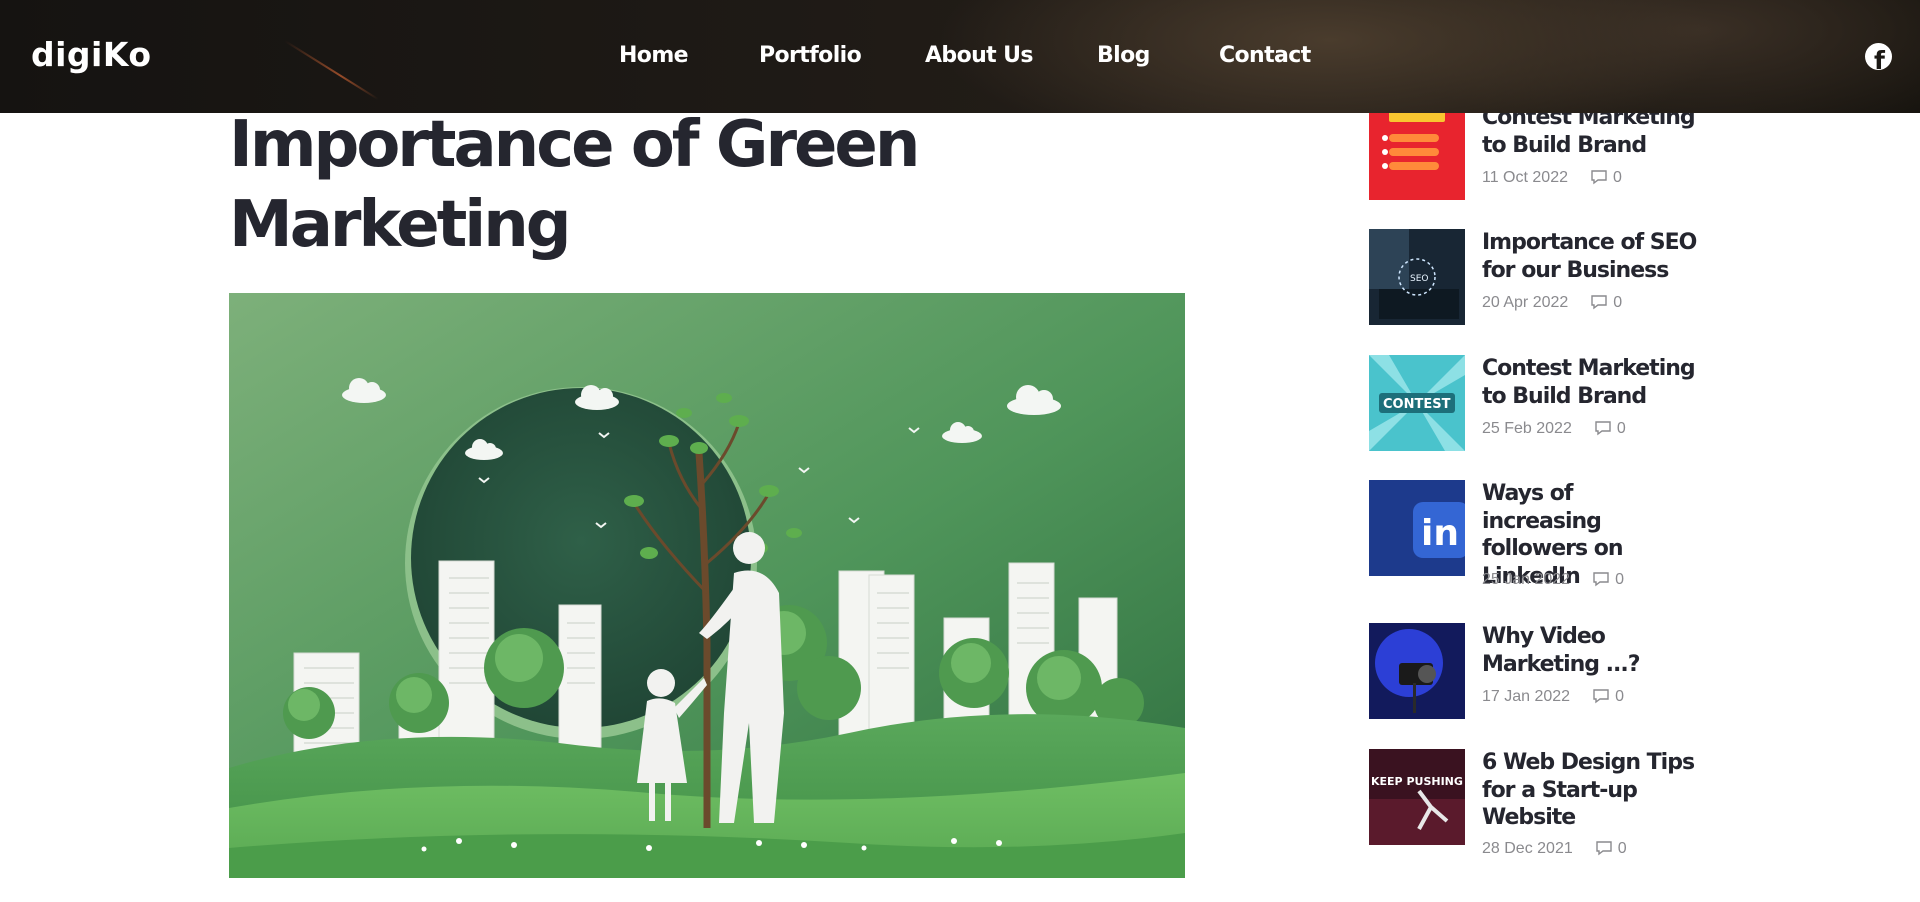 This screenshot has height=902, width=1920. Describe the element at coordinates (1878, 56) in the screenshot. I see `facebook-icon: f` at that location.